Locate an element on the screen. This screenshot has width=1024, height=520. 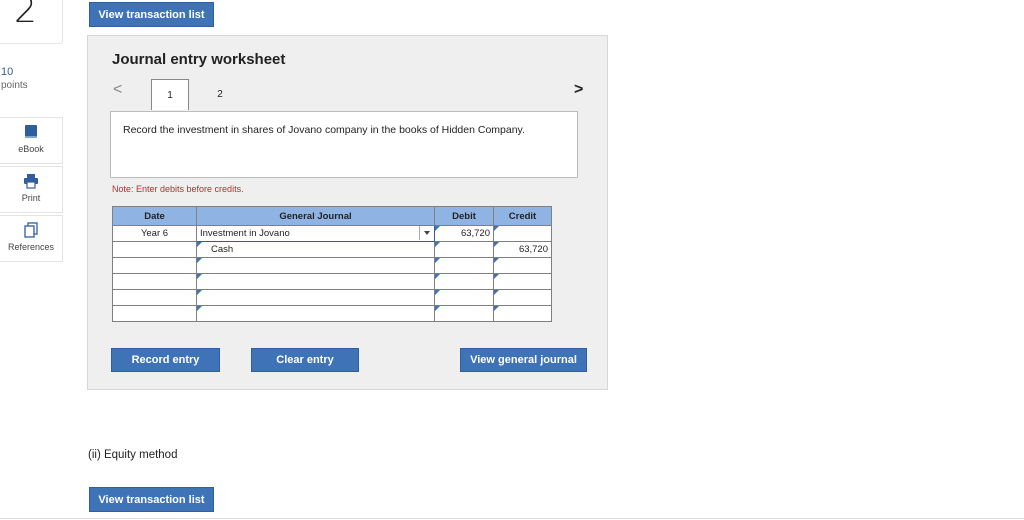
debit-value: 63,720 is located at coordinates (475, 233).